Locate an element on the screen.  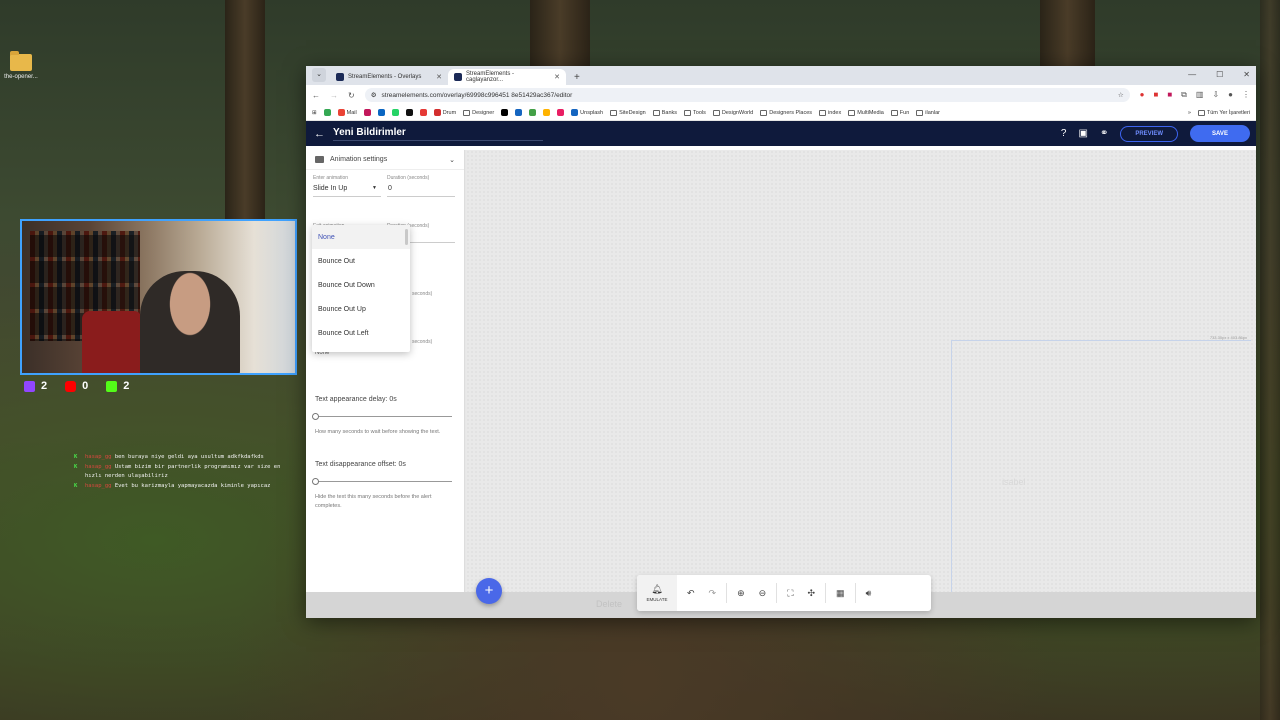
bookmark-folder-banks: Banks is located at coordinates (664, 112).